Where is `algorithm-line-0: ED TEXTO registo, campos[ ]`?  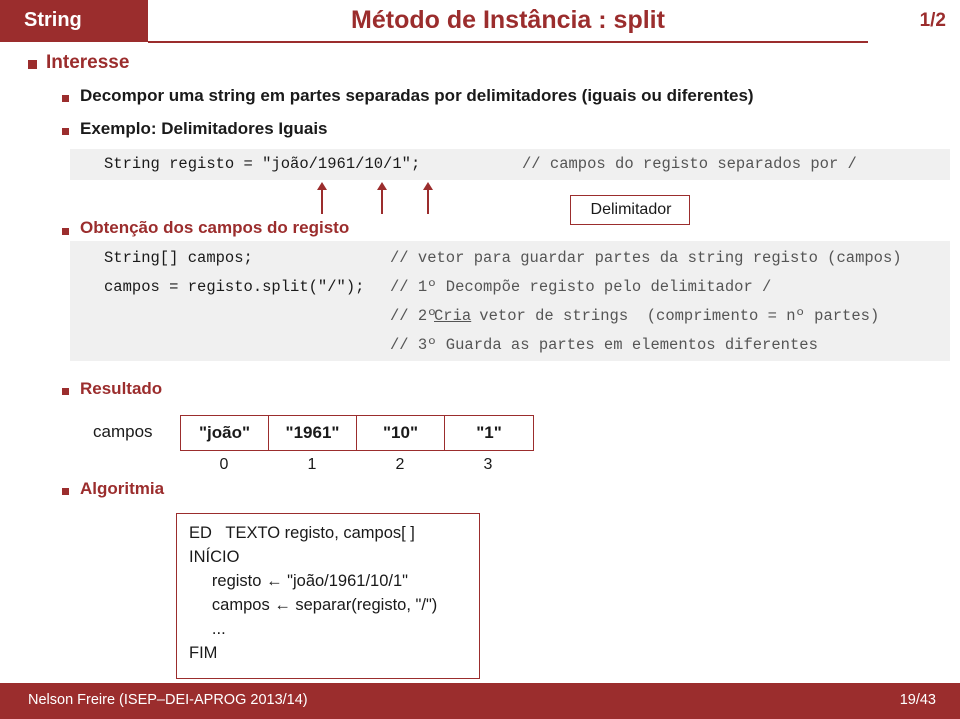 algorithm-line-0: ED TEXTO registo, campos[ ] is located at coordinates (302, 533).